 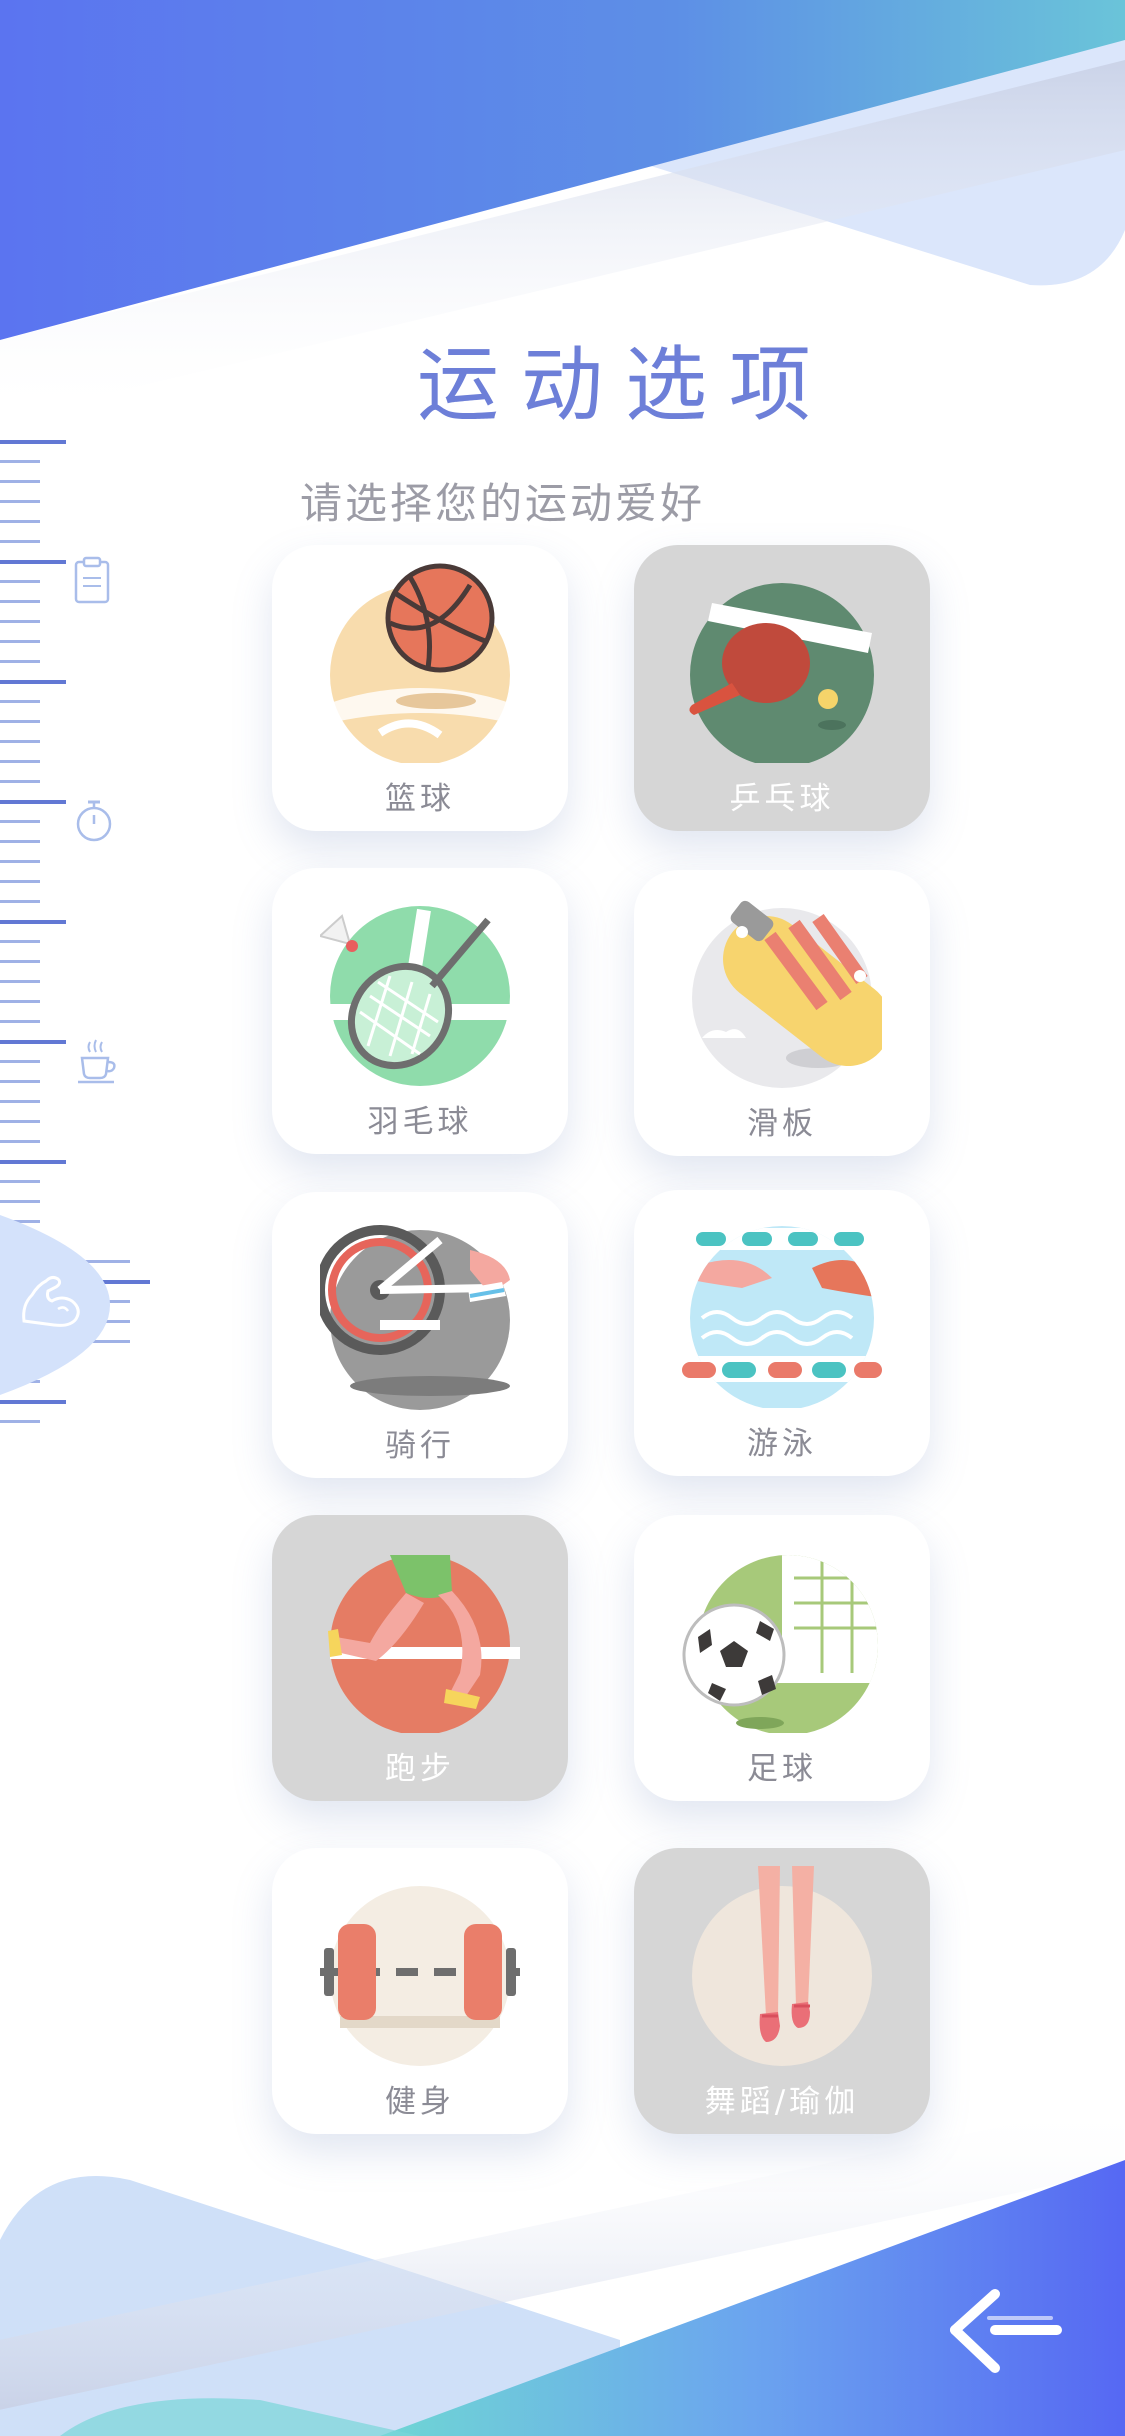 I want to click on soccer-icon, so click(x=780, y=1644).